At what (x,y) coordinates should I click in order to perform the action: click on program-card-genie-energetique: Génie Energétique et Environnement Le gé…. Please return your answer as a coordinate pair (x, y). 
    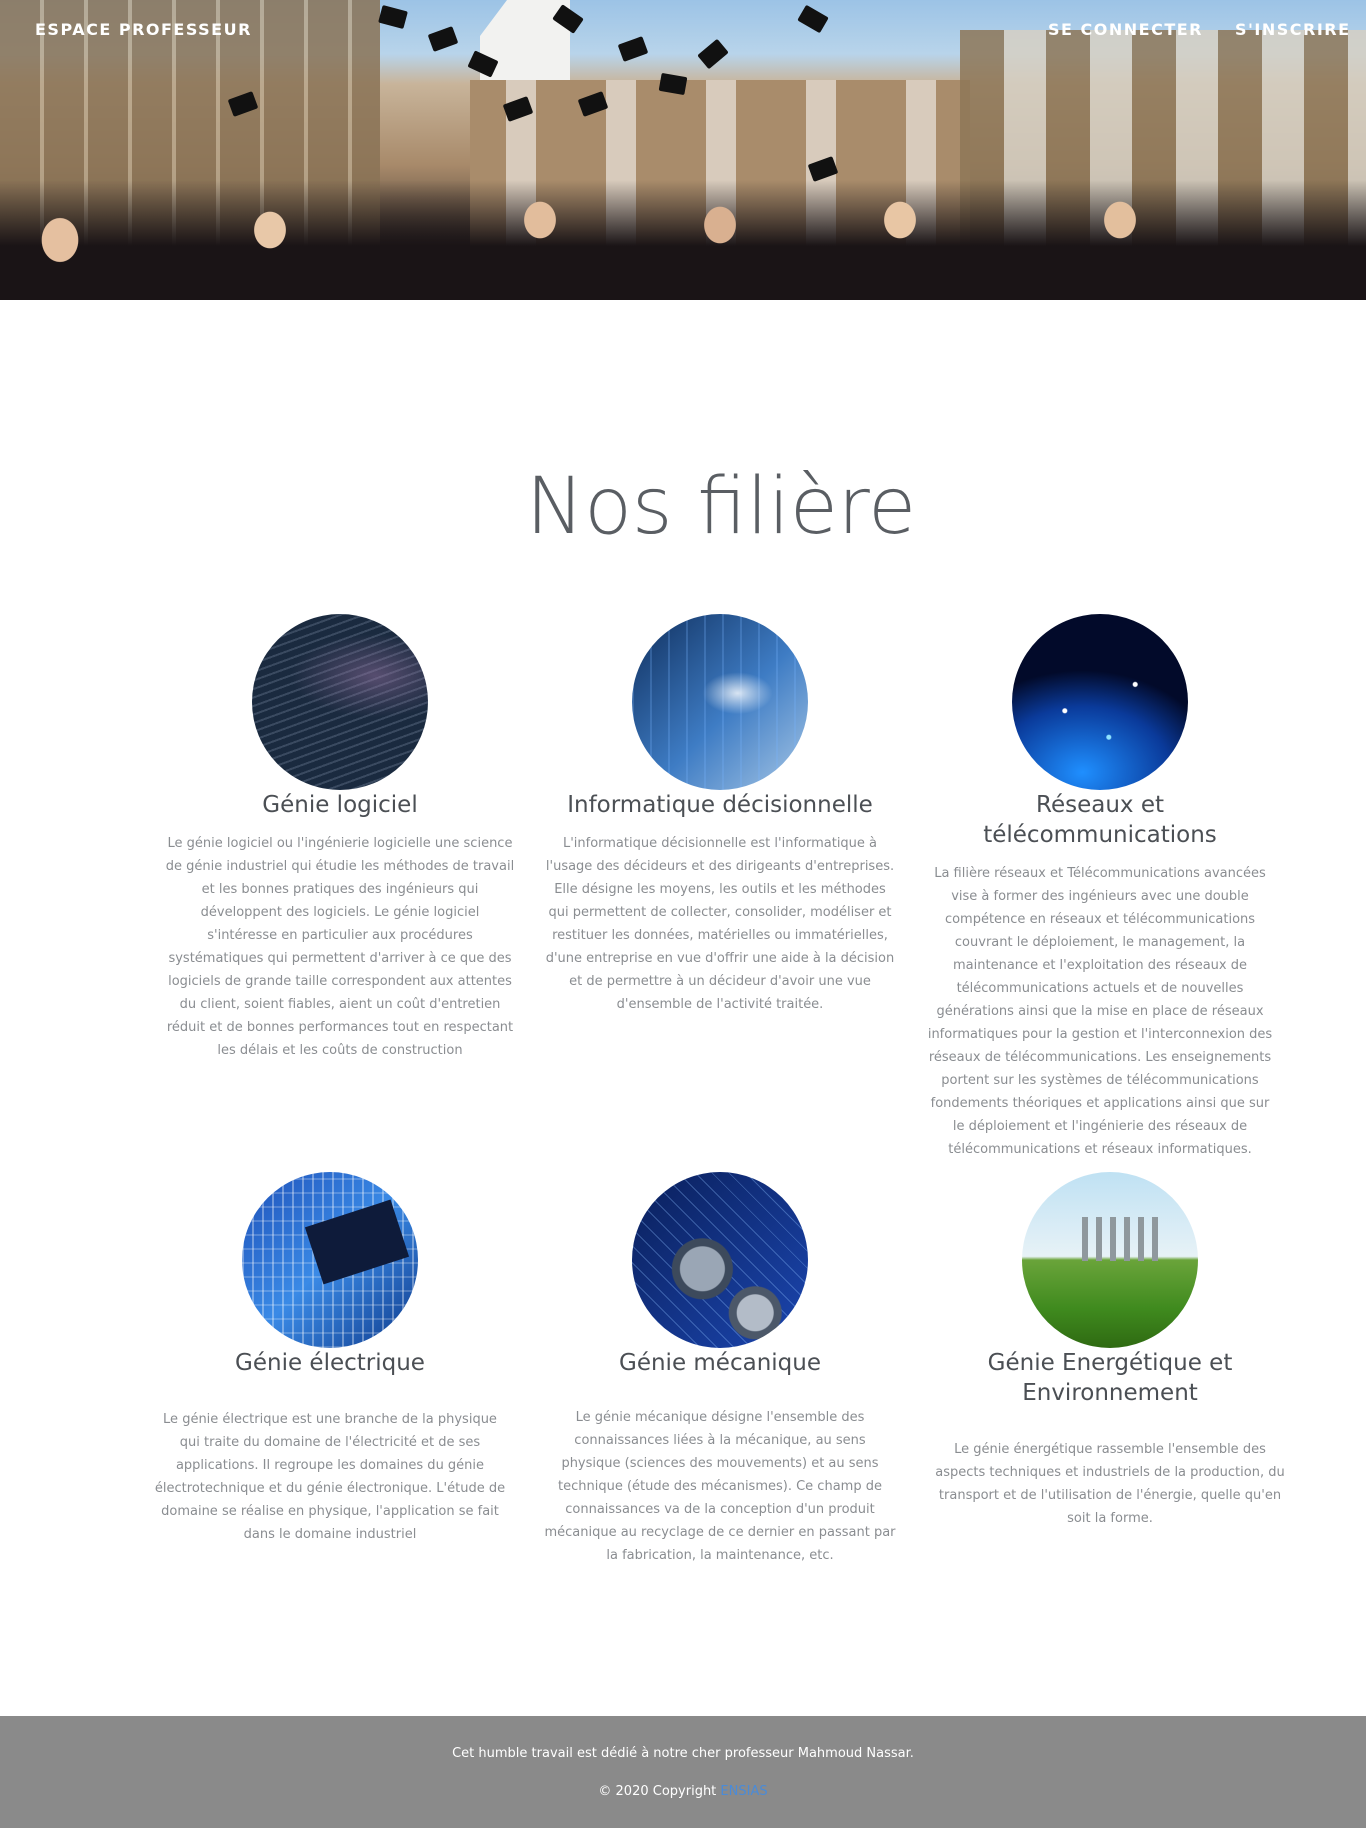
    Looking at the image, I should click on (1110, 1351).